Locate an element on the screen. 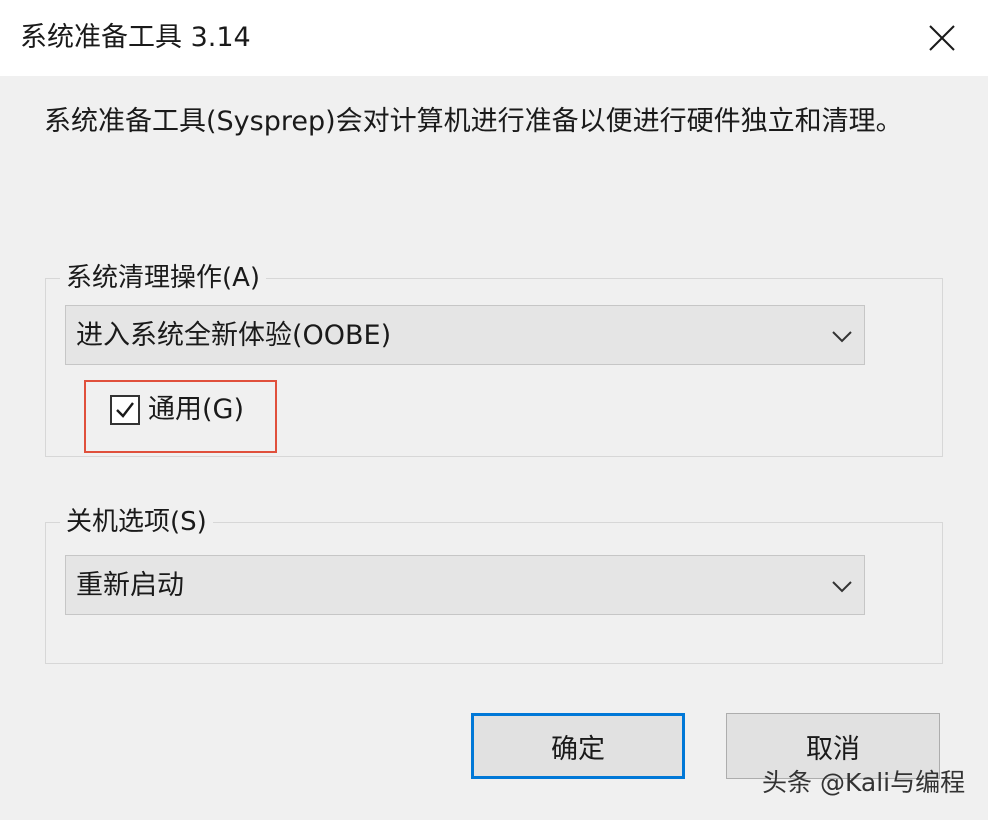 Image resolution: width=988 pixels, height=820 pixels. close-button is located at coordinates (942, 38).